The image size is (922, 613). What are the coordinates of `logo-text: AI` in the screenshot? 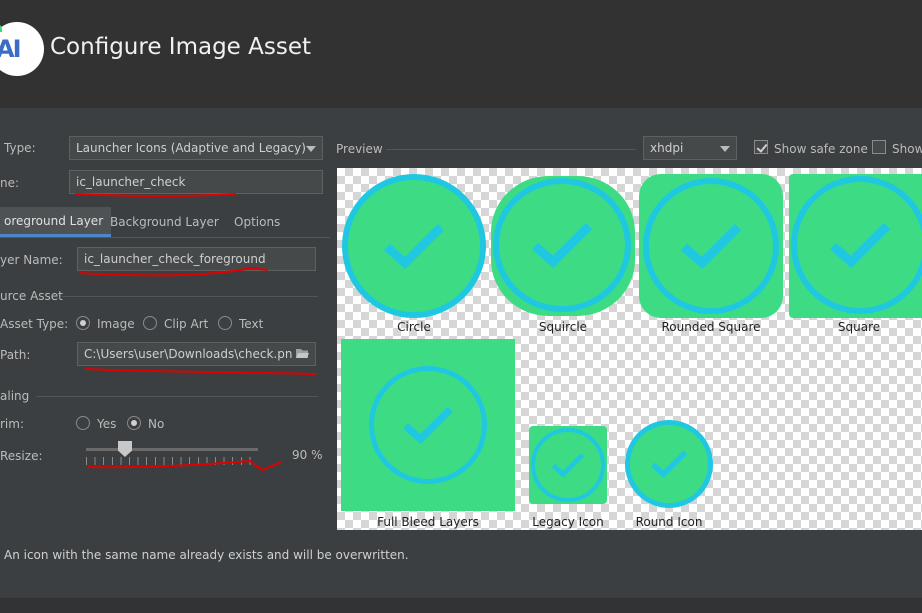 It's located at (10, 49).